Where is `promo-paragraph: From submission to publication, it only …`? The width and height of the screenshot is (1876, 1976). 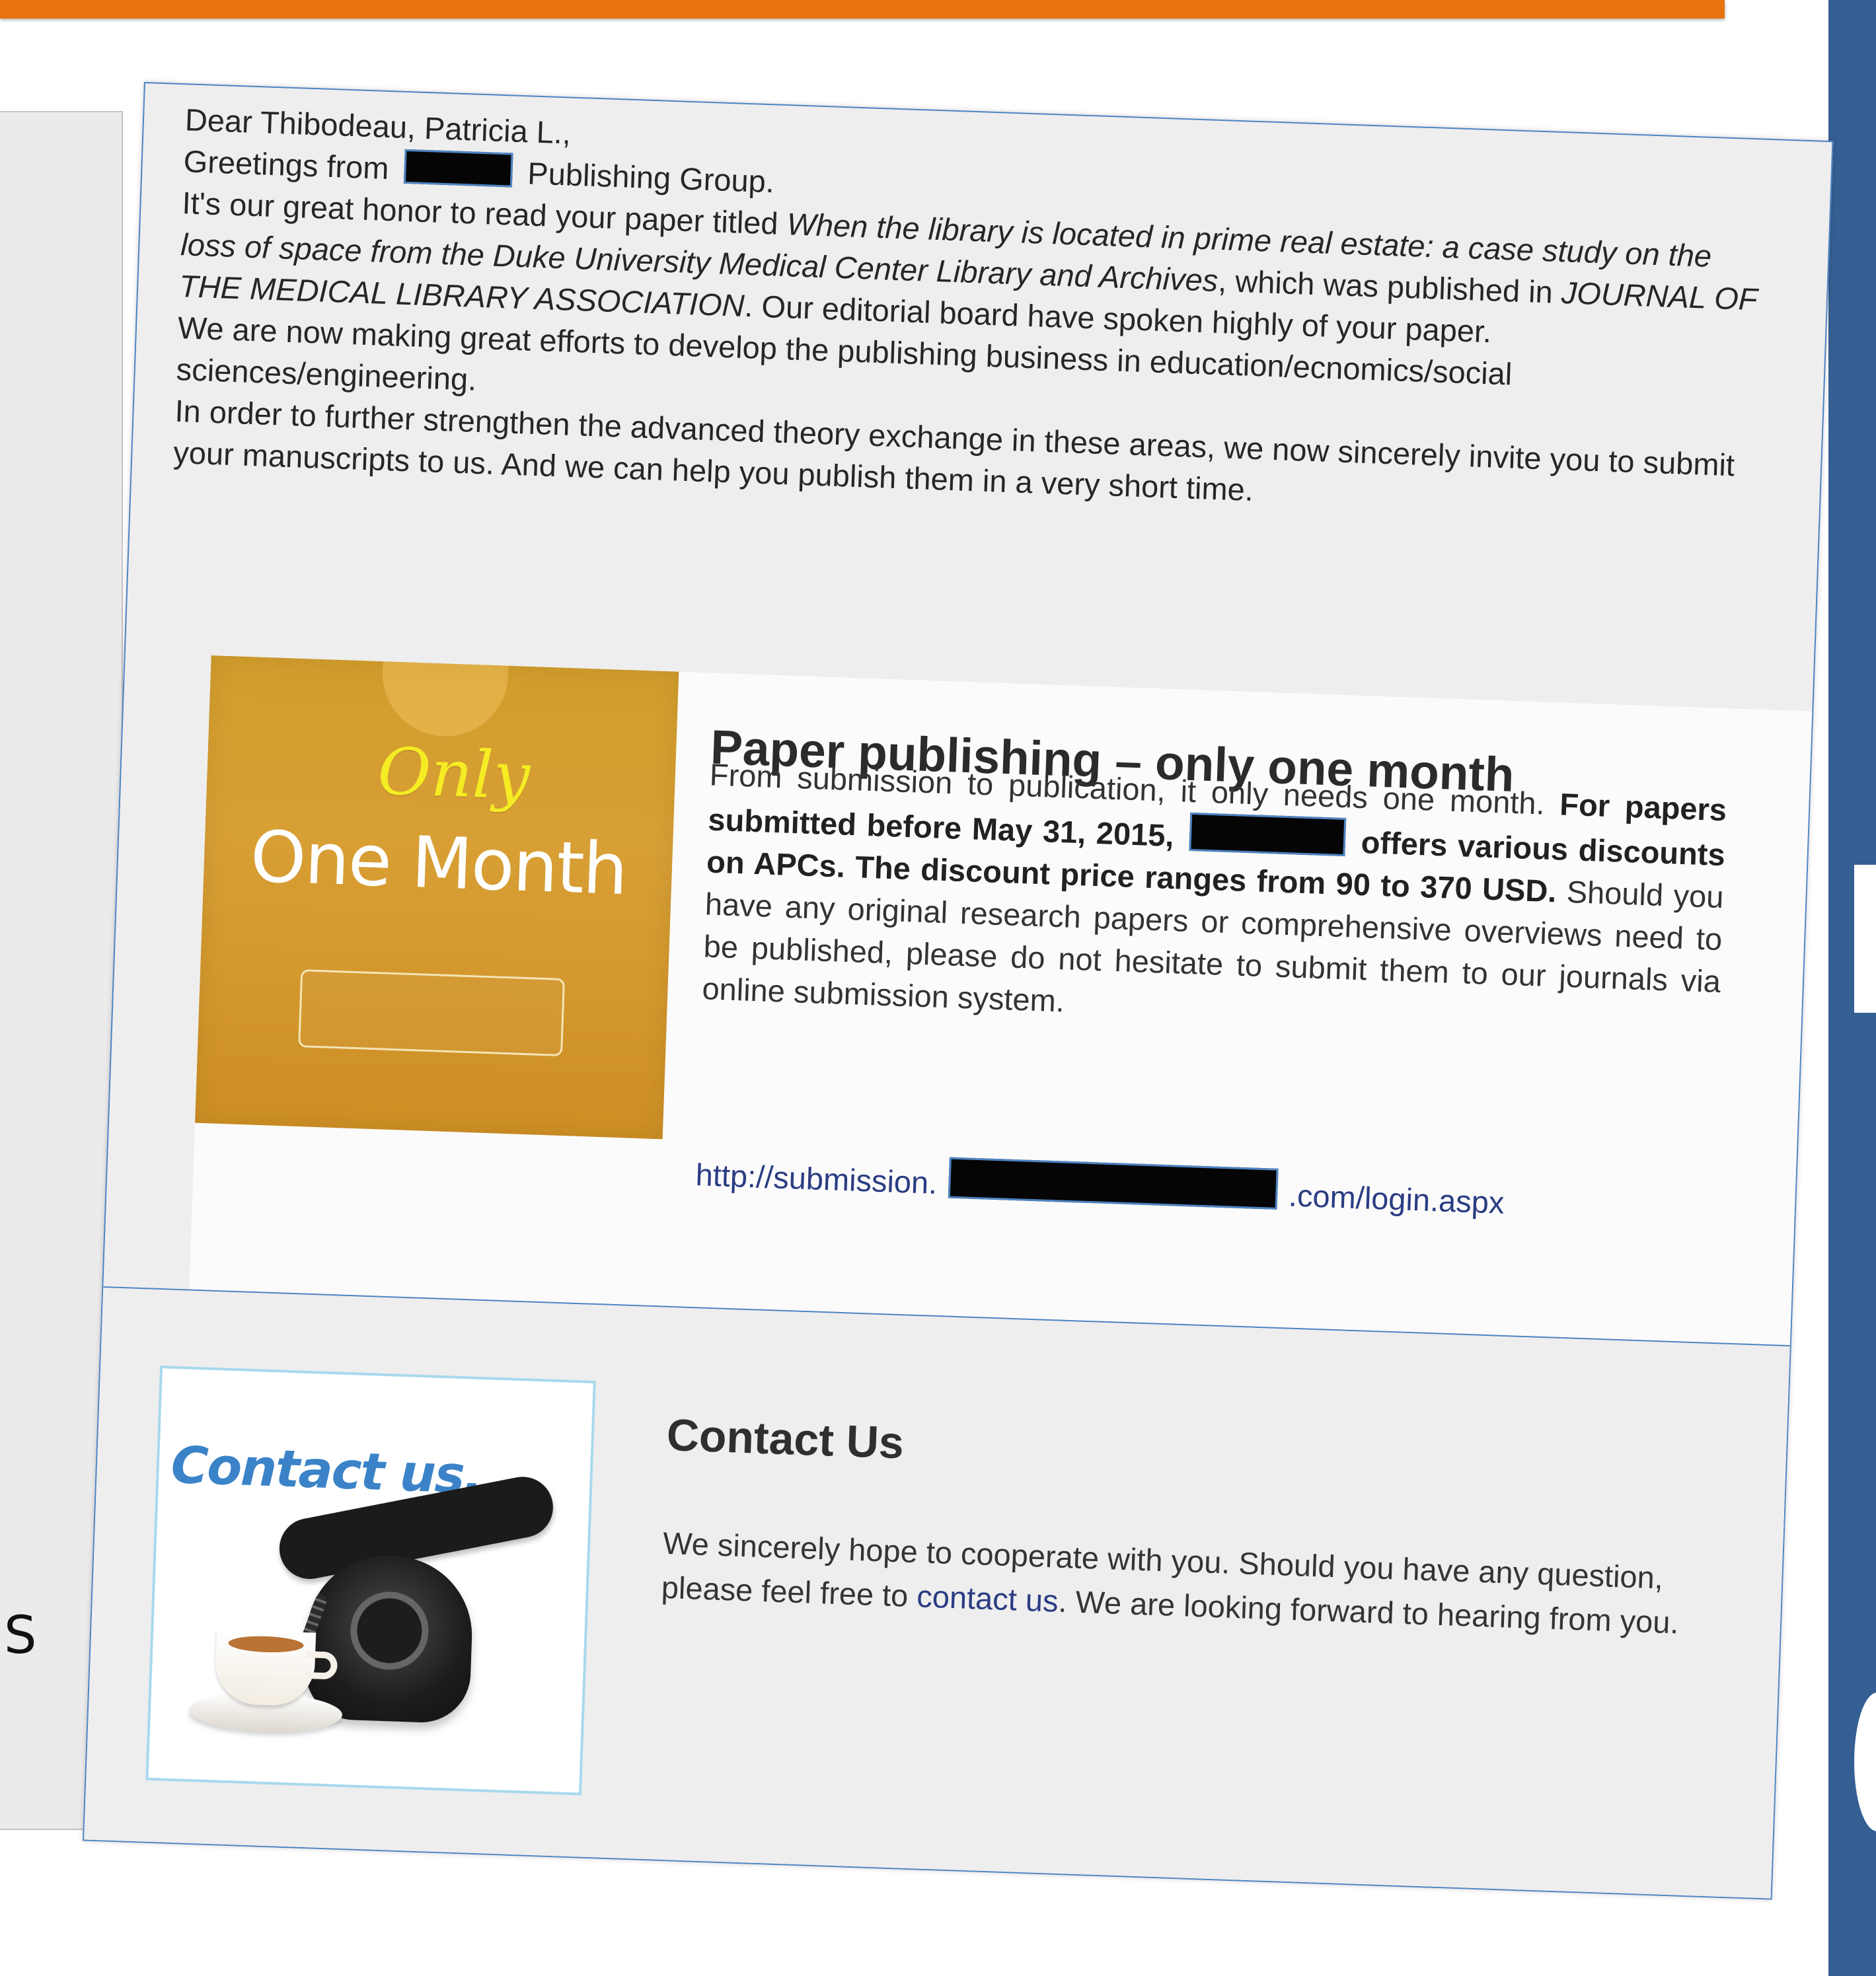
promo-paragraph: From submission to publication, it only … is located at coordinates (1215, 899).